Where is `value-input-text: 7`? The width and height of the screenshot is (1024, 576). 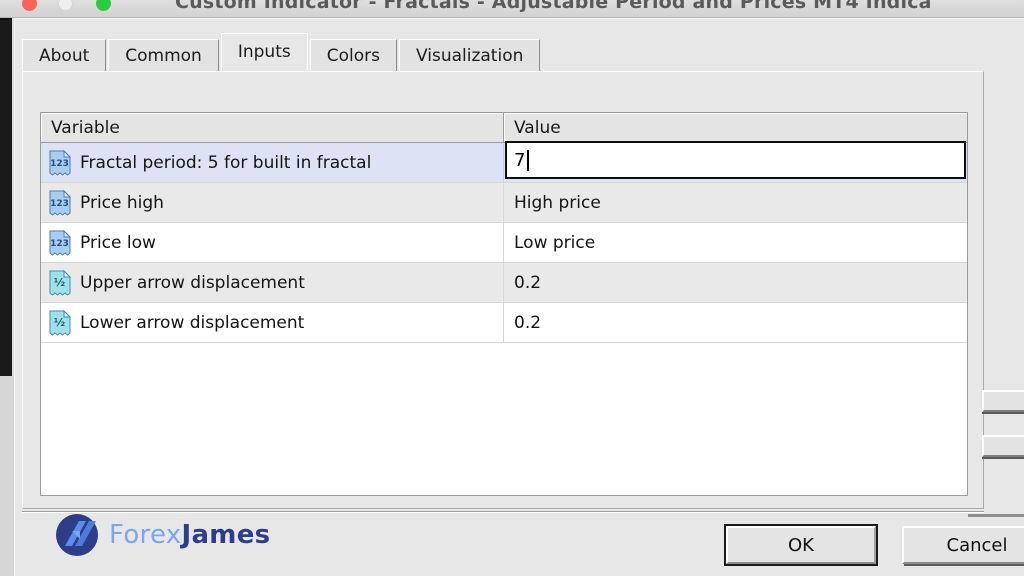 value-input-text: 7 is located at coordinates (520, 160).